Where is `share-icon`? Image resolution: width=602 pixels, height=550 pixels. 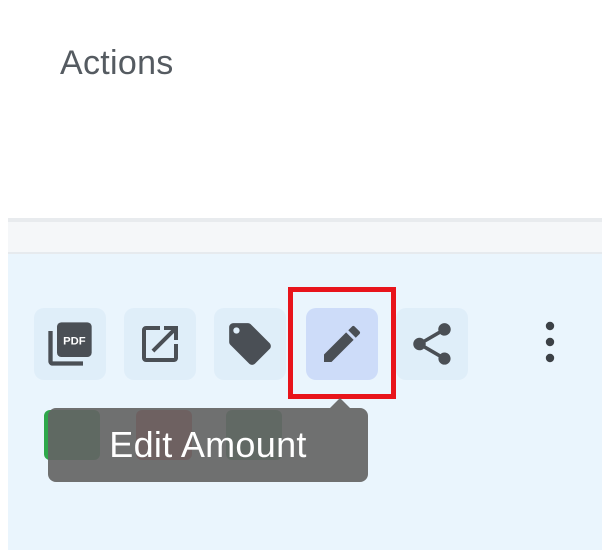
share-icon is located at coordinates (432, 344).